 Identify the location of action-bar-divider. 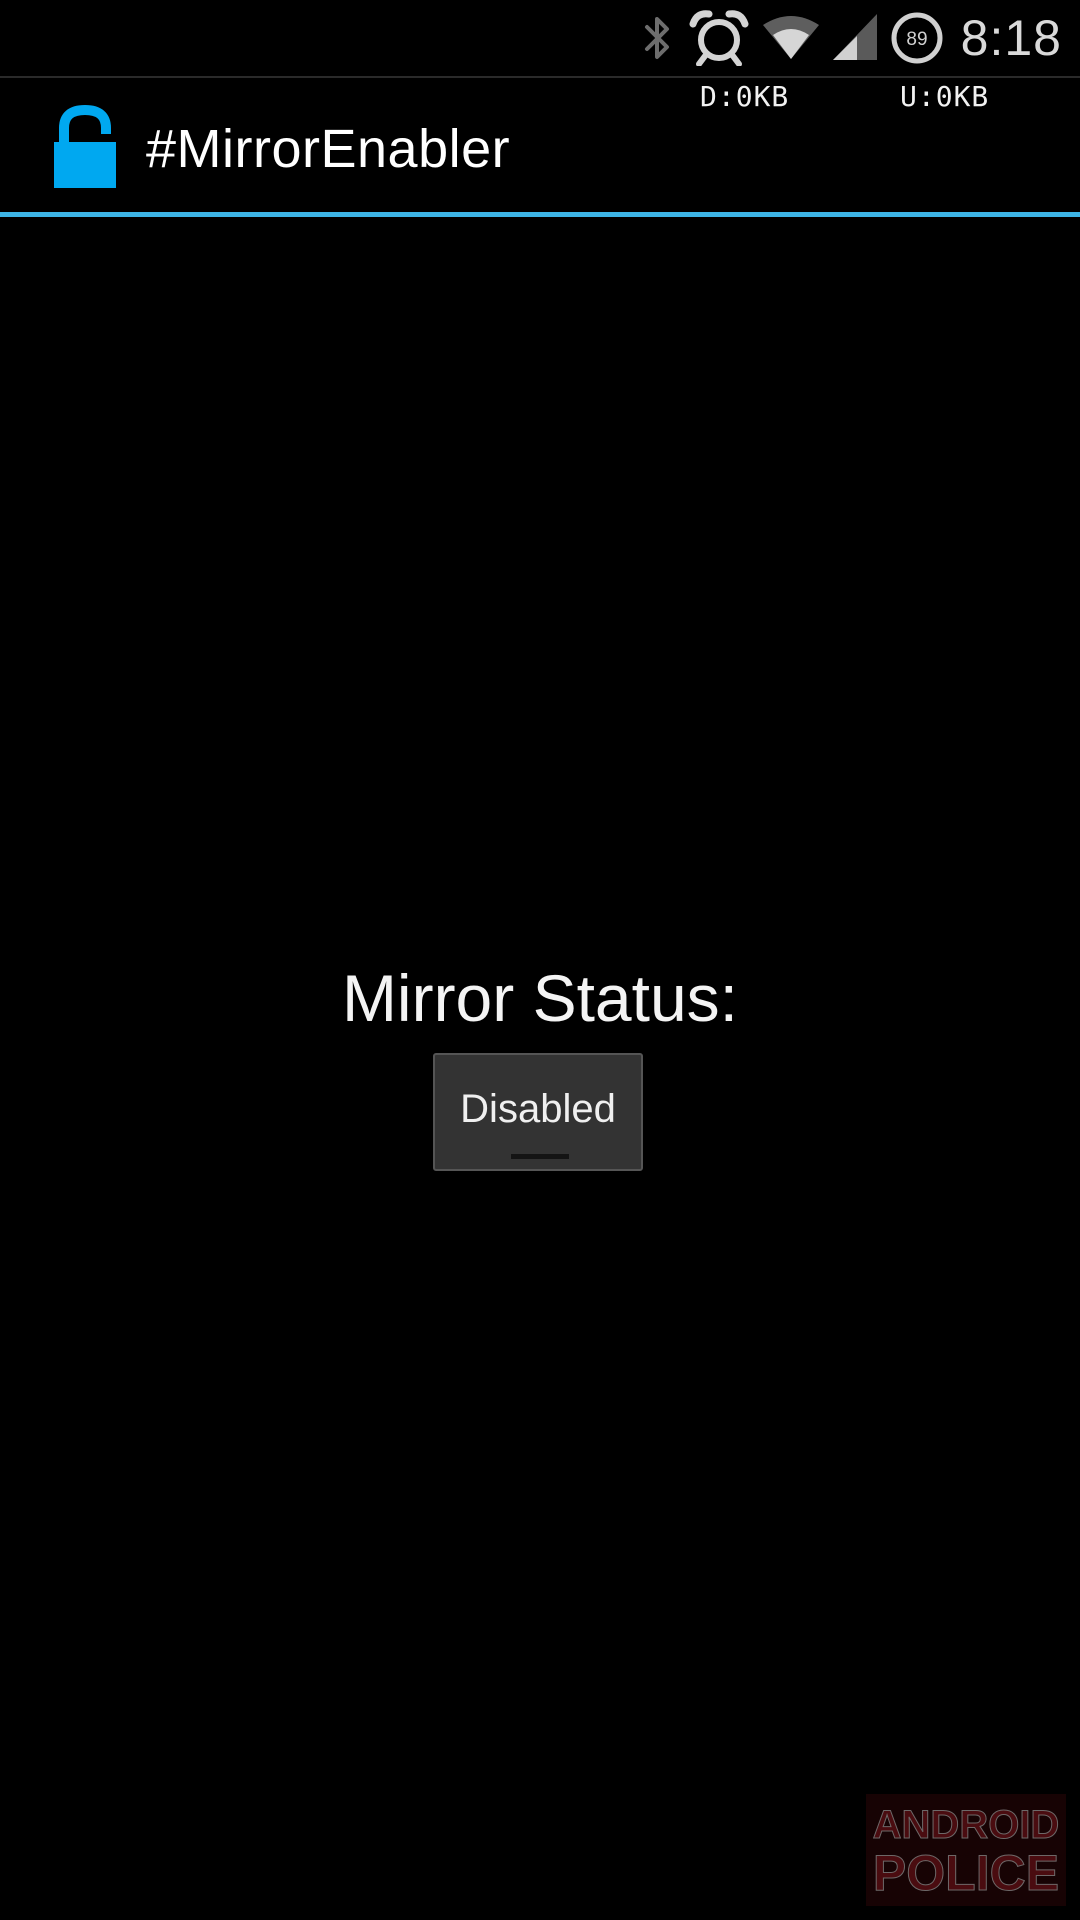
(540, 214).